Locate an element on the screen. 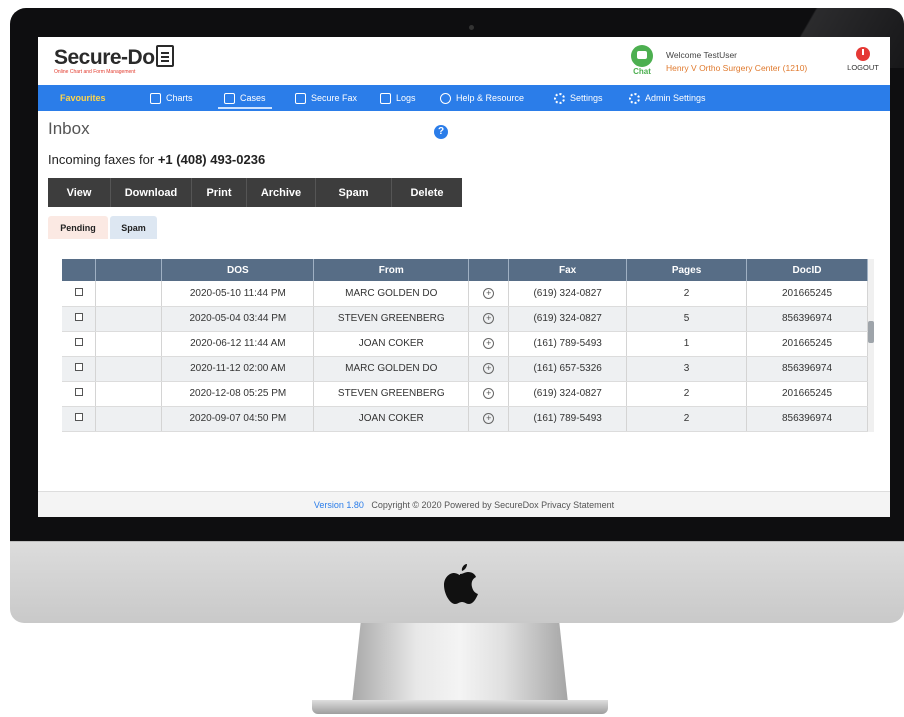 Image resolution: width=904 pixels, height=717 pixels. dos-column-header: DOS is located at coordinates (238, 270).